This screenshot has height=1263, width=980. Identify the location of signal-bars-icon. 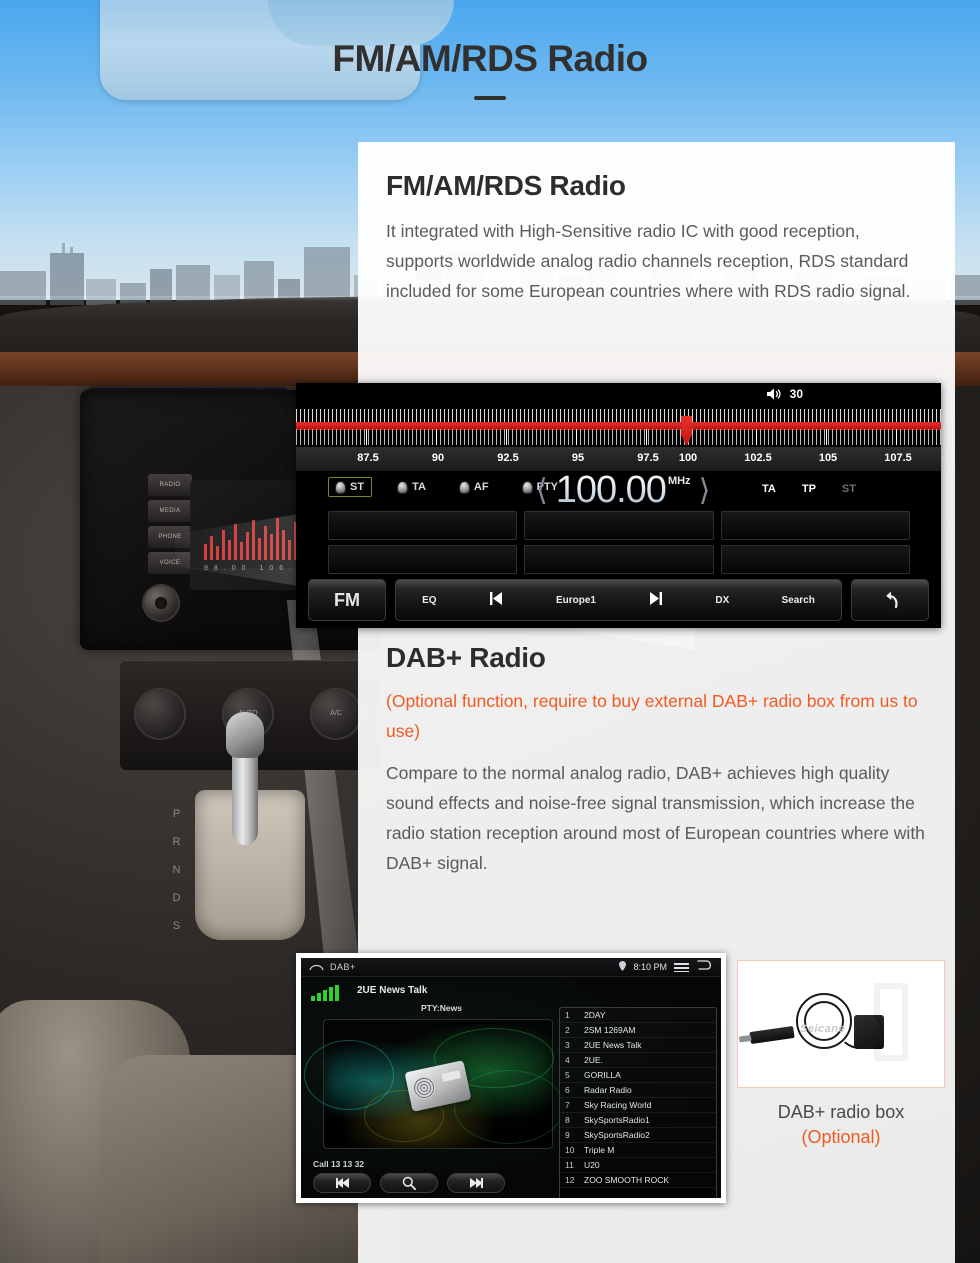
(325, 993).